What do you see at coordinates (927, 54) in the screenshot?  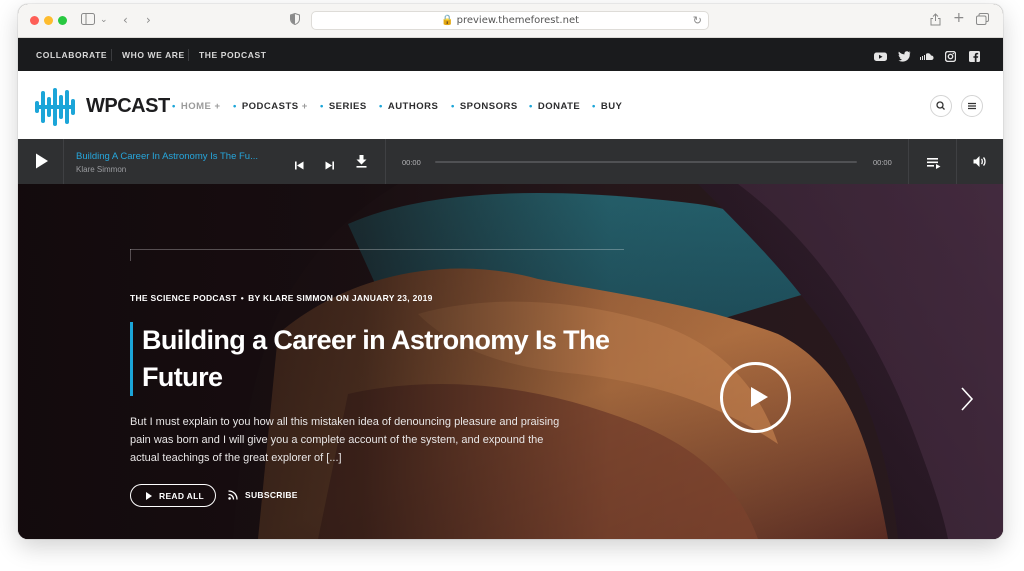 I see `soundcloud-icon` at bounding box center [927, 54].